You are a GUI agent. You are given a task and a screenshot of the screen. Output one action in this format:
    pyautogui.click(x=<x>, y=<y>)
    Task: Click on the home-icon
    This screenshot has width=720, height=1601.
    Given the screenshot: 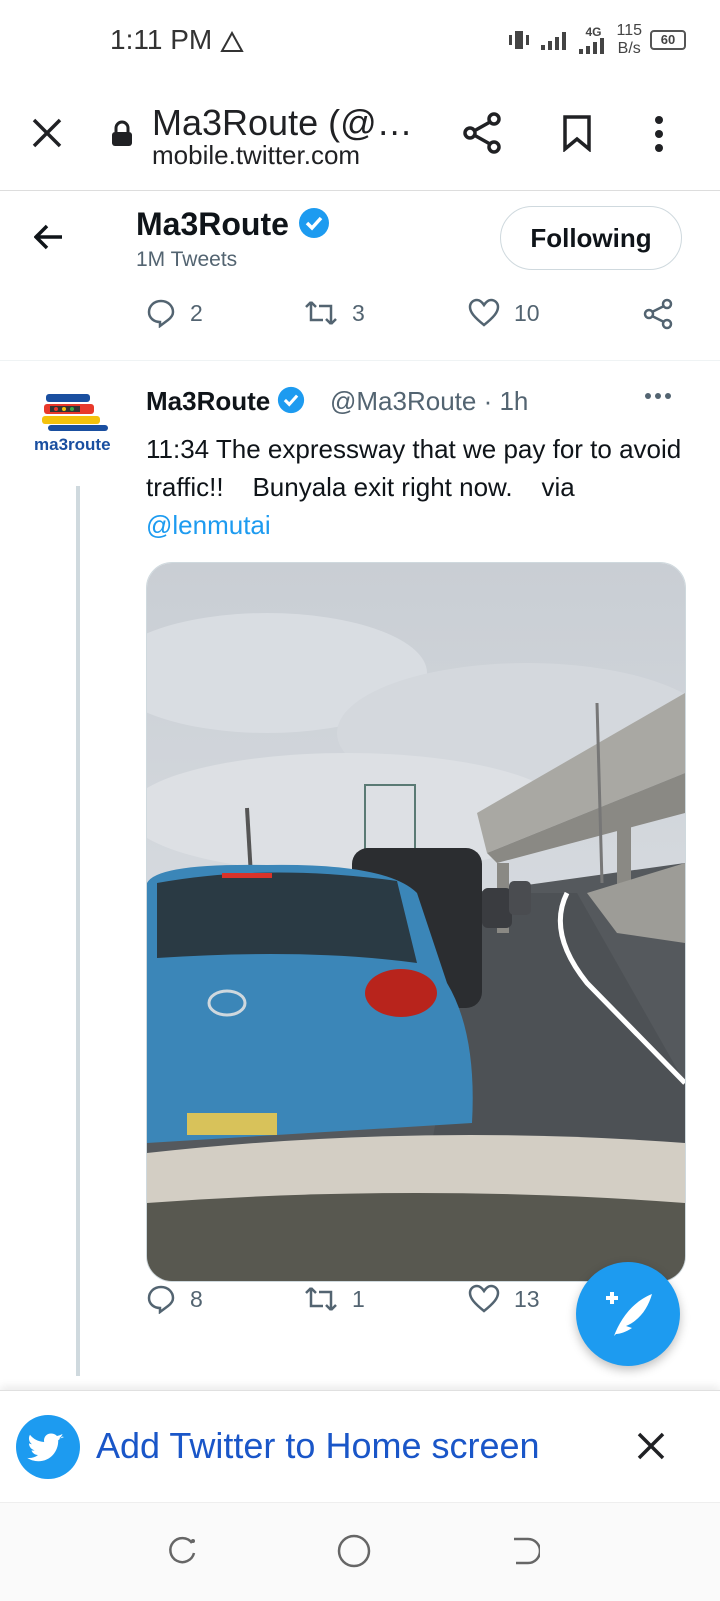 What is the action you would take?
    pyautogui.click(x=354, y=1551)
    